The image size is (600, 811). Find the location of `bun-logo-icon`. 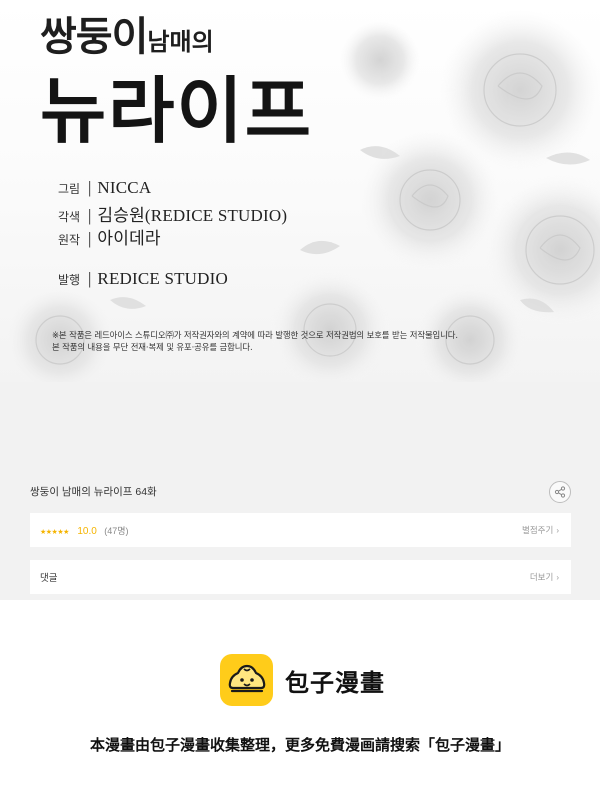

bun-logo-icon is located at coordinates (246, 680).